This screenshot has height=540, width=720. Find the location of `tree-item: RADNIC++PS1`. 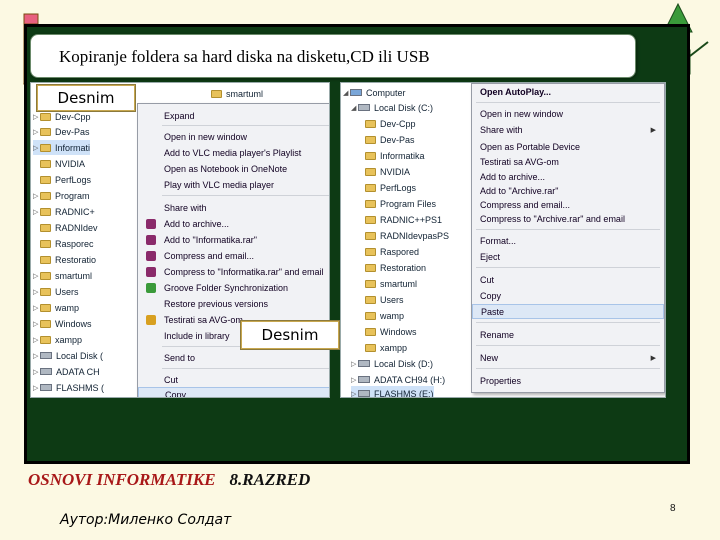

tree-item: RADNIC++PS1 is located at coordinates (403, 219).